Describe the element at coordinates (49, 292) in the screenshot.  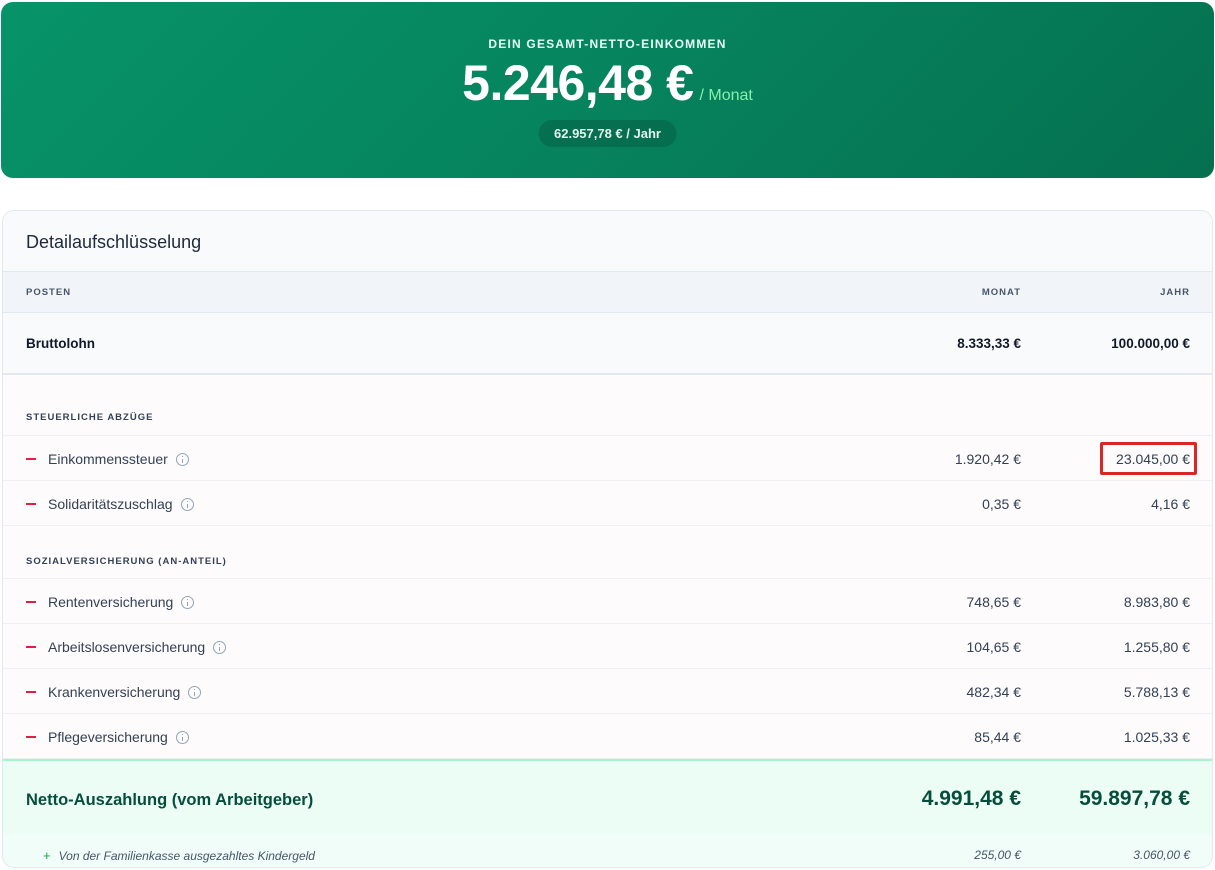
I see `column-header-item: POSTEN` at that location.